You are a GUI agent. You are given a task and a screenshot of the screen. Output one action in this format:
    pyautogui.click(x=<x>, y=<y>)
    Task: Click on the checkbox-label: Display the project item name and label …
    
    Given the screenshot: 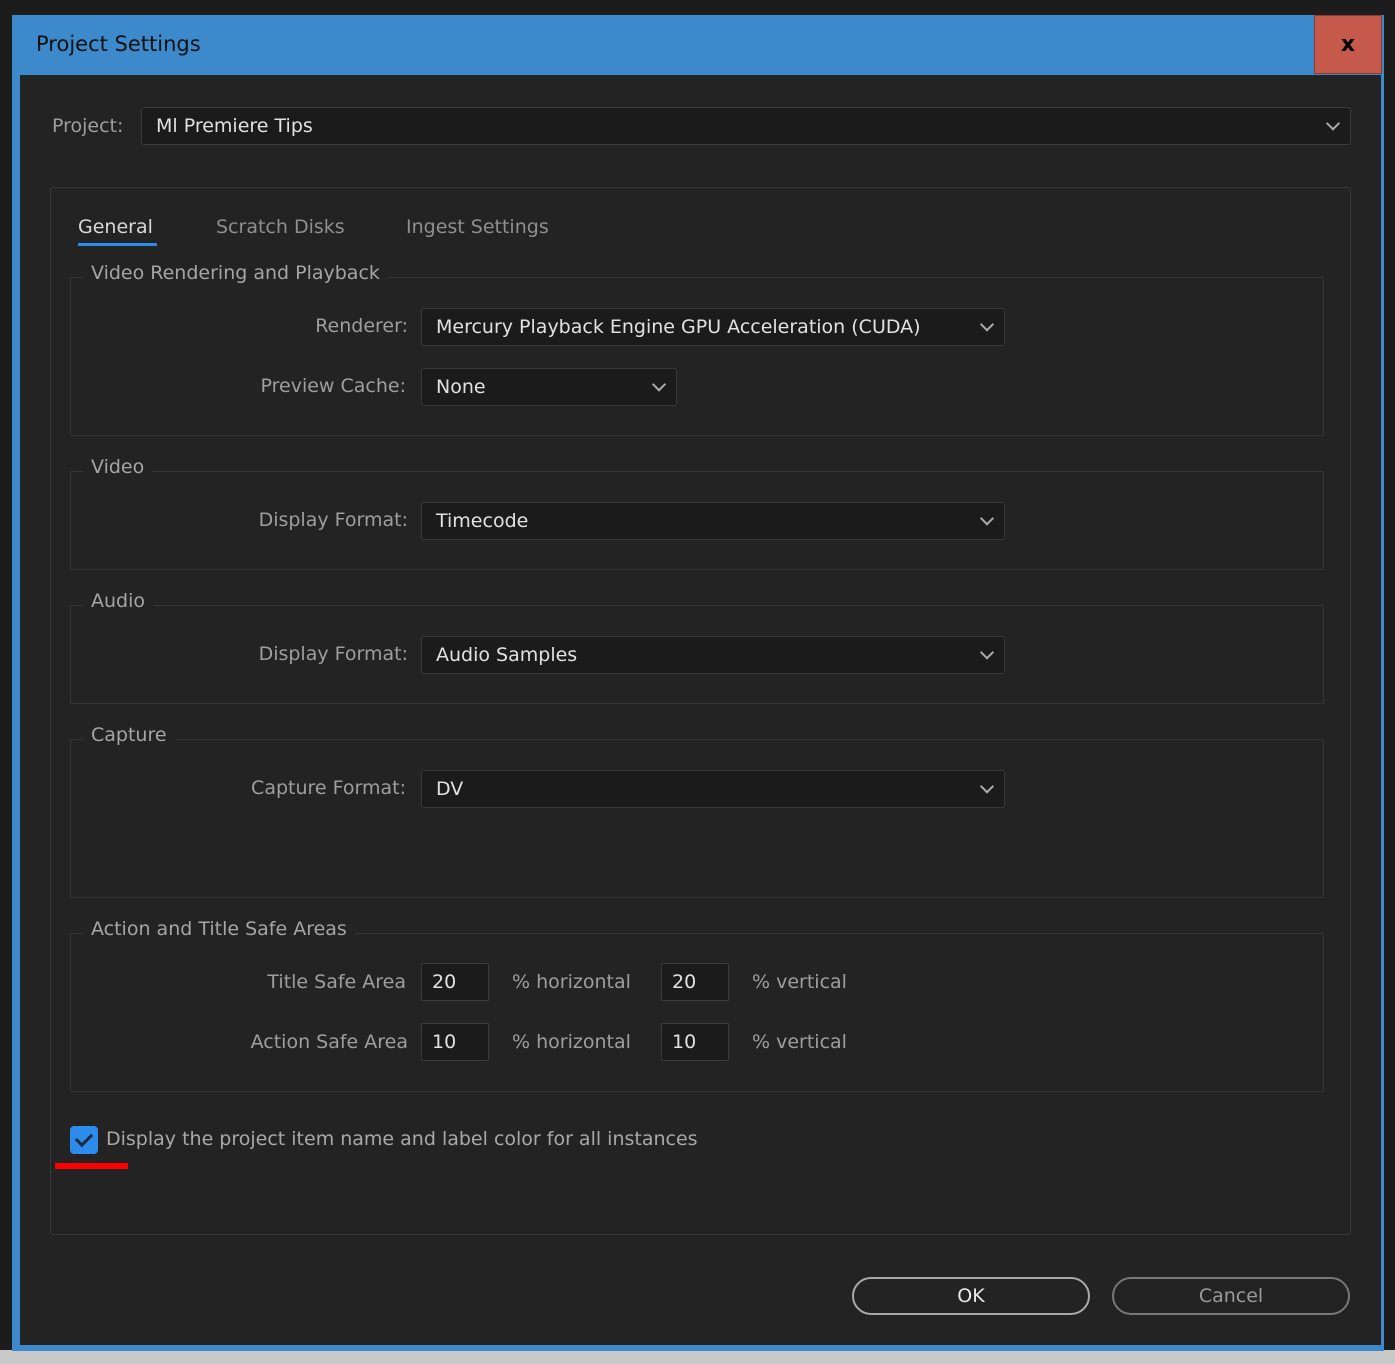 What is the action you would take?
    pyautogui.click(x=402, y=1139)
    